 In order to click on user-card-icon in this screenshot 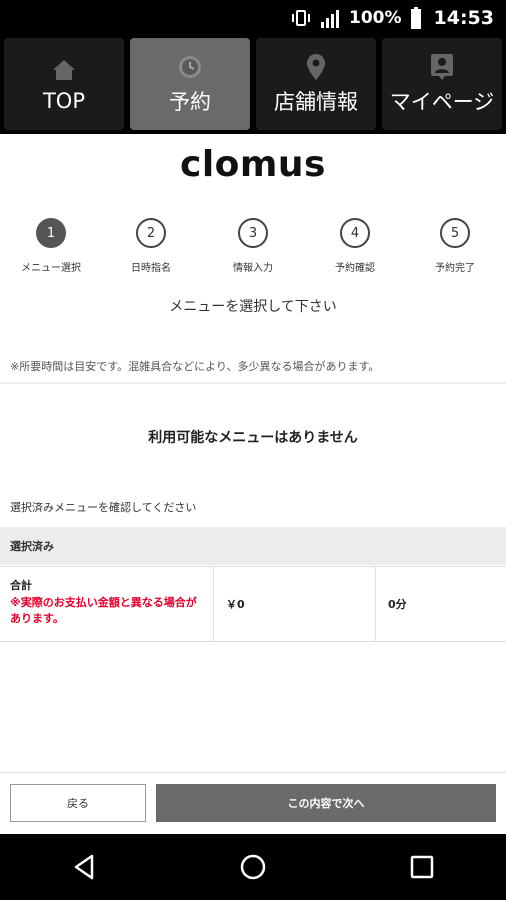, I will do `click(442, 67)`.